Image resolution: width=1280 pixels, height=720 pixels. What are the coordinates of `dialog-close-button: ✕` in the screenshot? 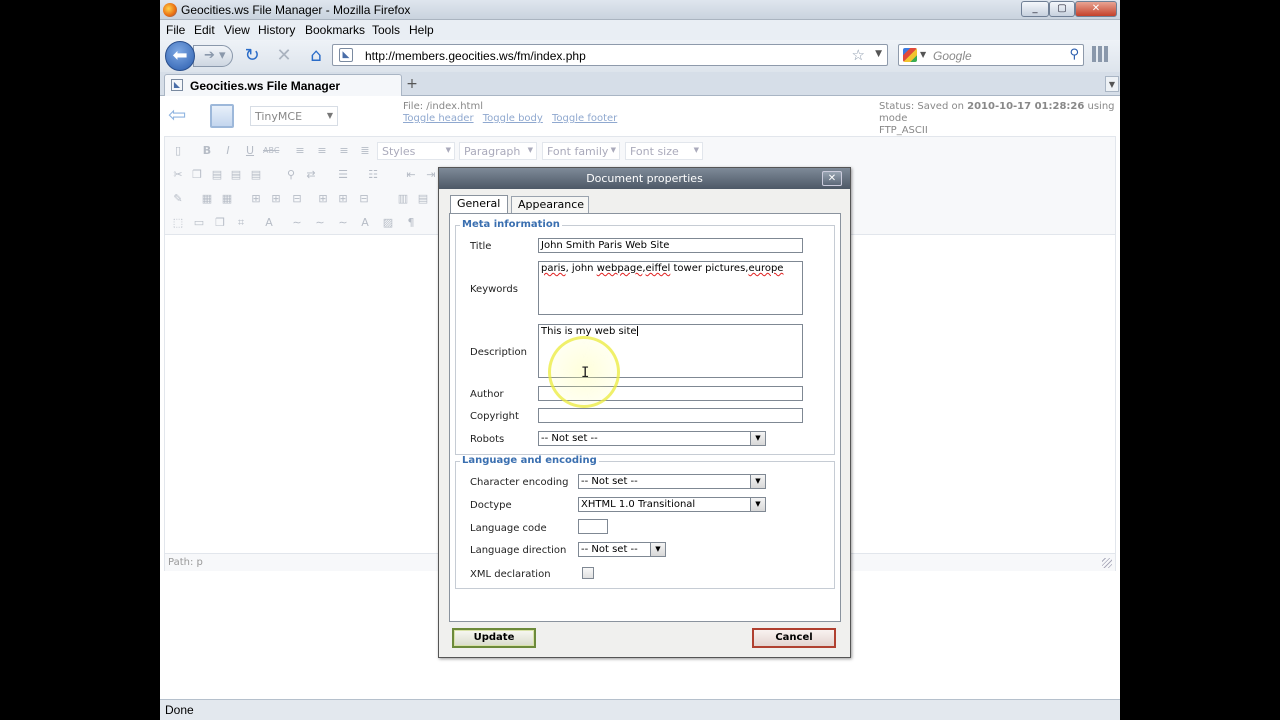 It's located at (832, 178).